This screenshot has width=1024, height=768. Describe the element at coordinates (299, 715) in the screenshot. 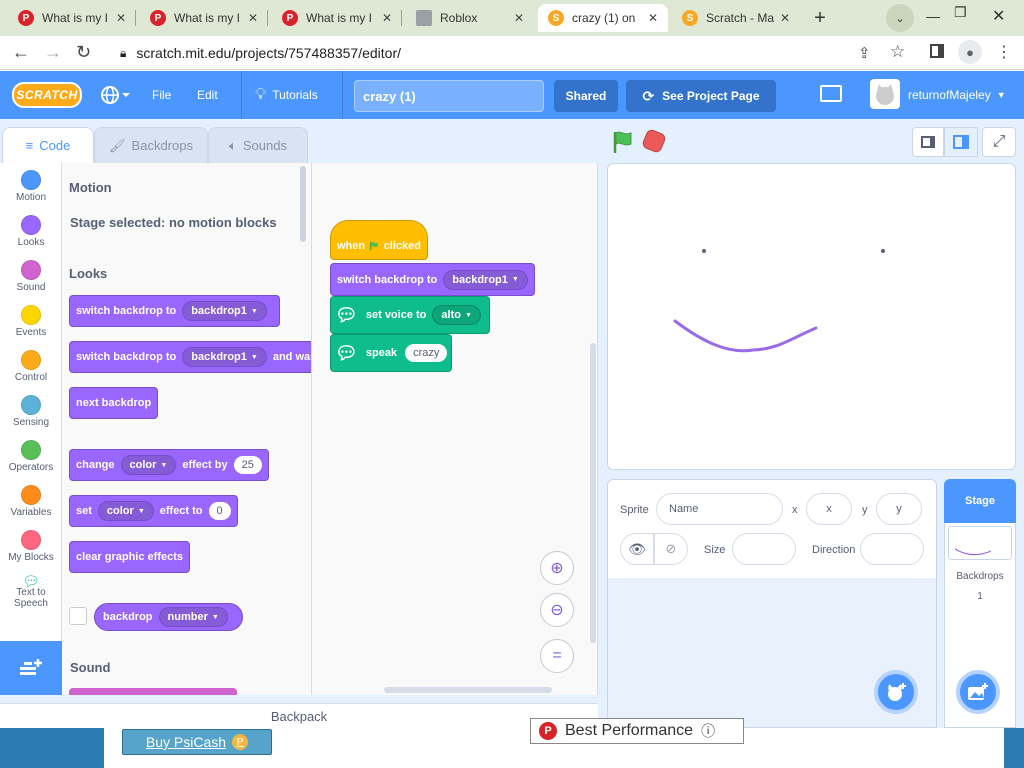

I see `backpack-bar: Backpack` at that location.